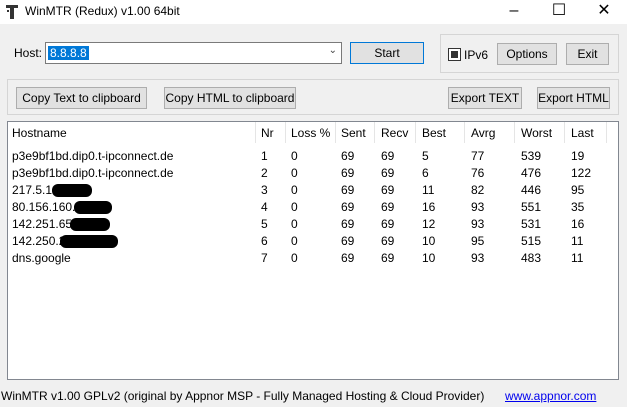 The height and width of the screenshot is (407, 627). Describe the element at coordinates (32, 190) in the screenshot. I see `cell-hostname: 217.5.1` at that location.